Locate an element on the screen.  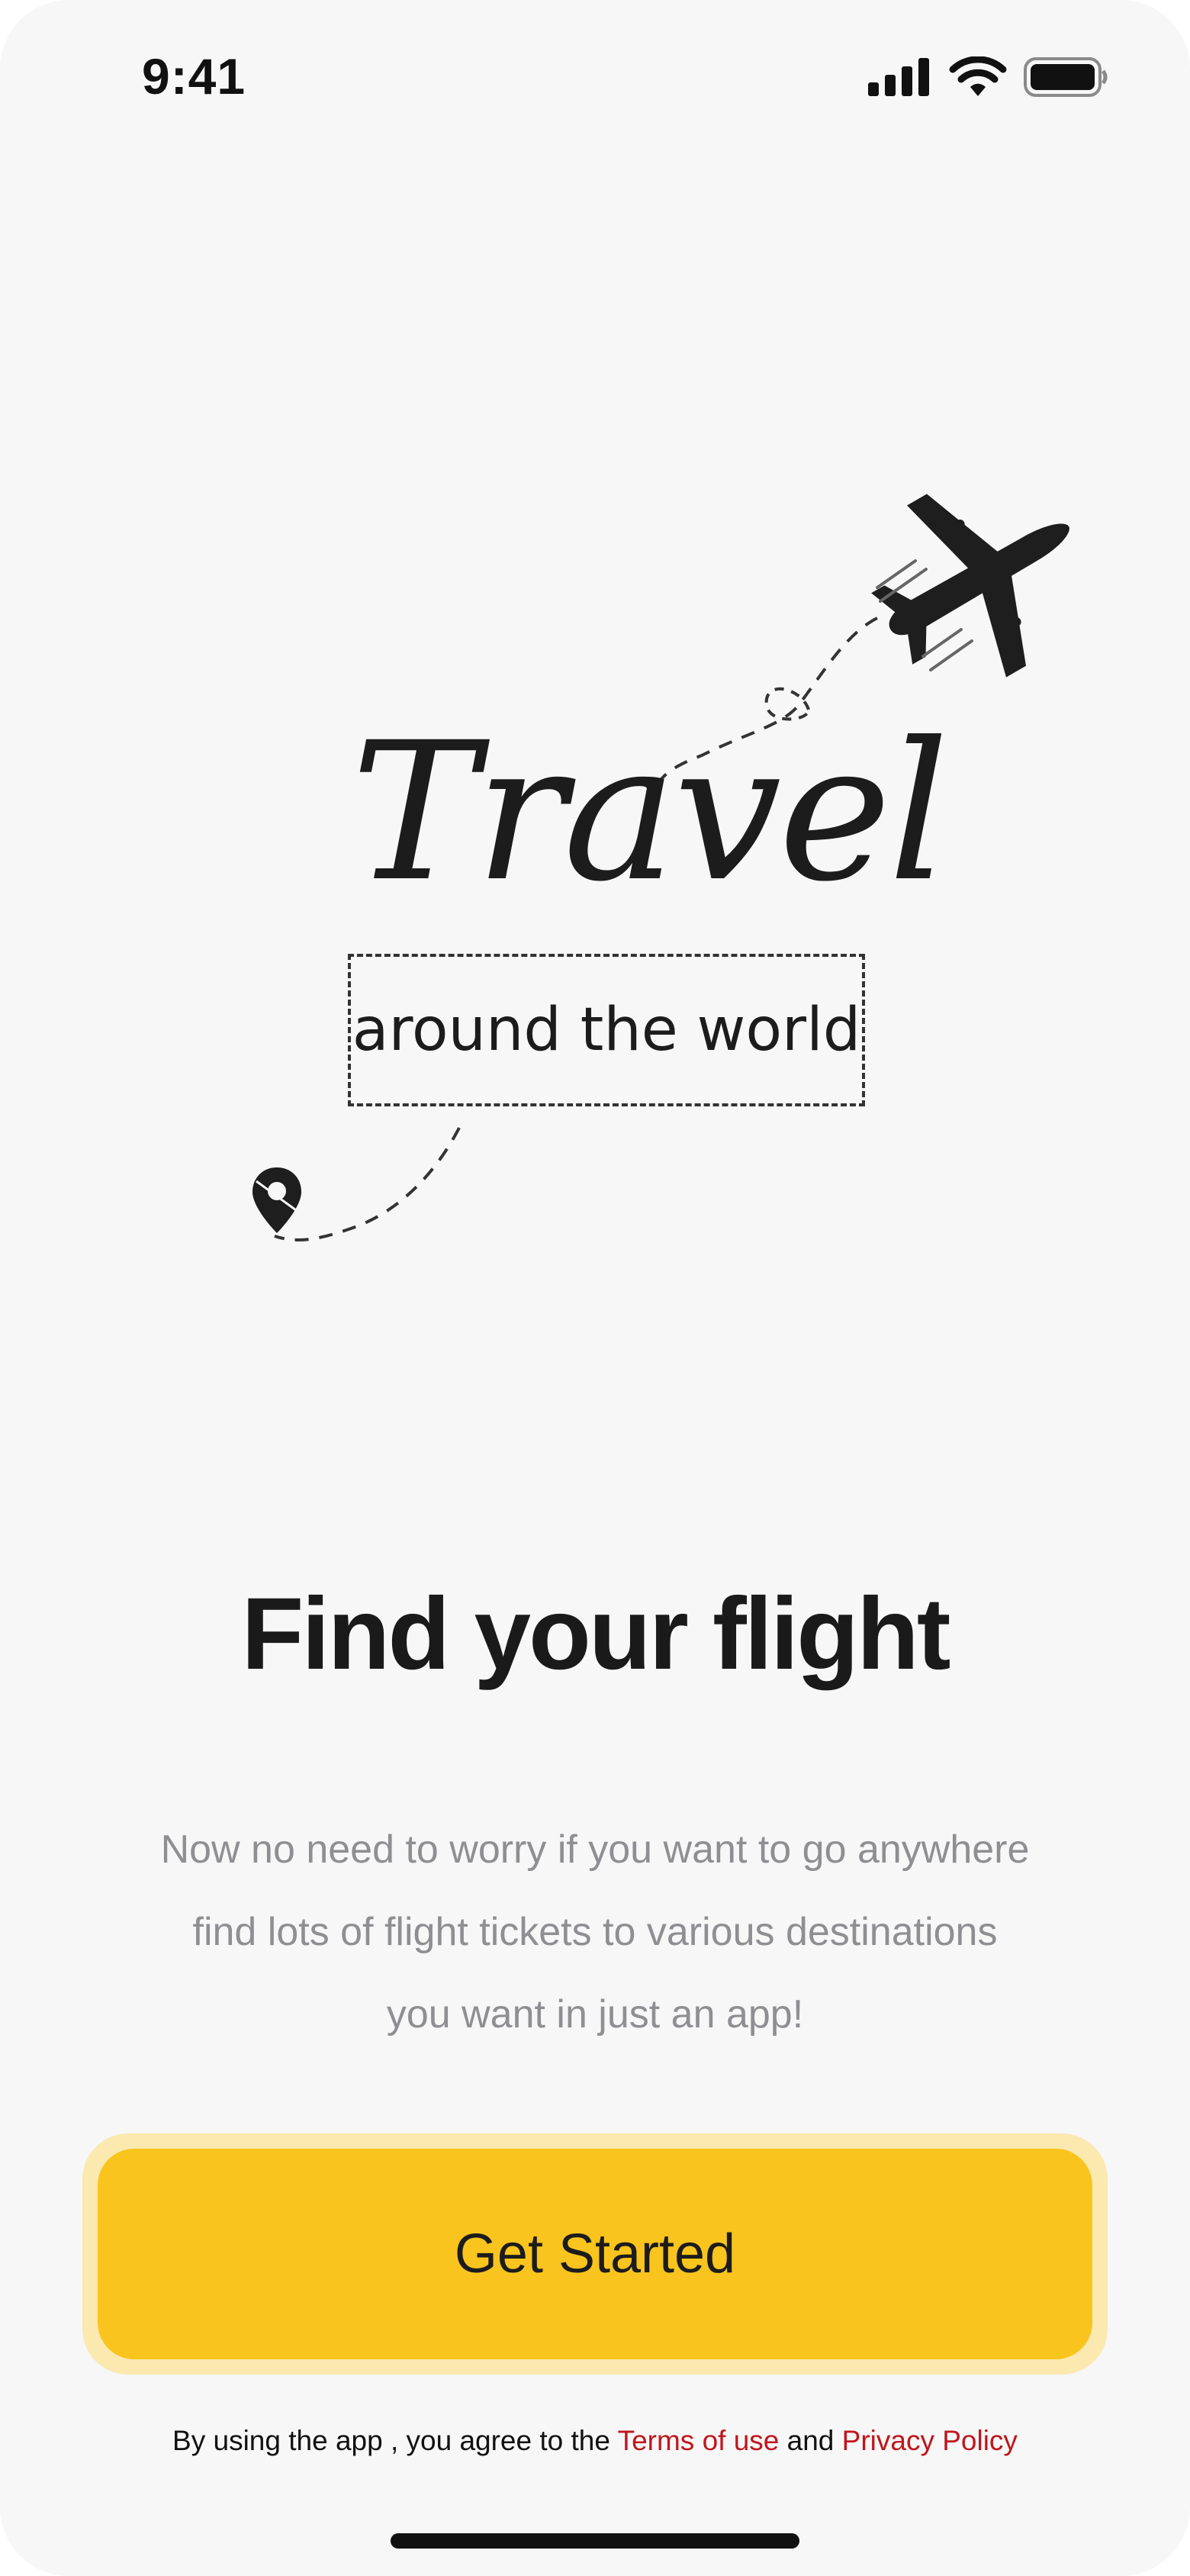
legal-conjunction: and is located at coordinates (810, 2440).